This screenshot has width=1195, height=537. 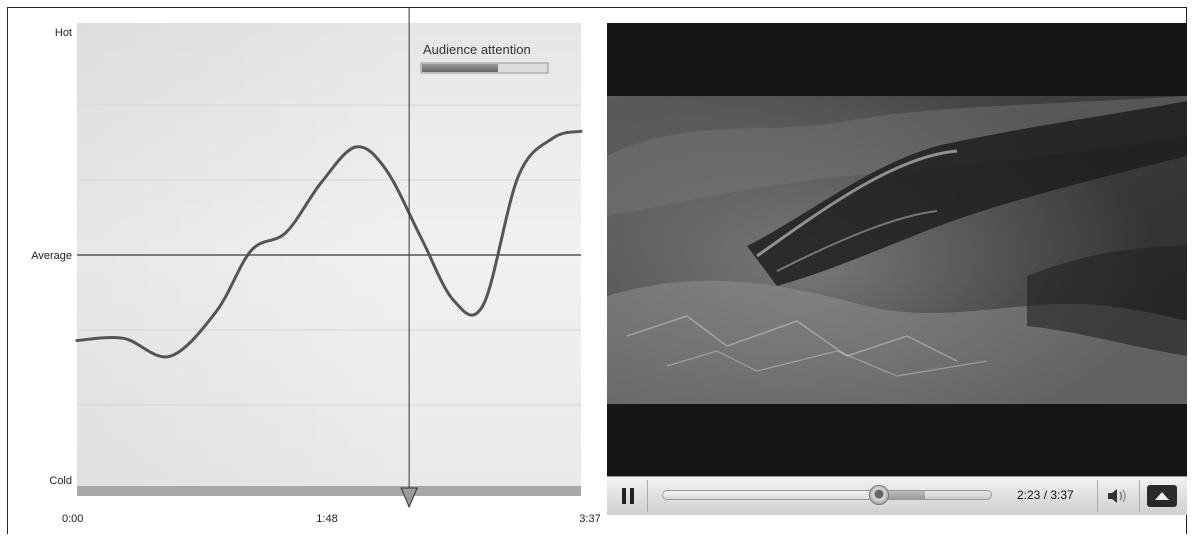 I want to click on x-tick-label-end: 3:37, so click(x=589, y=519).